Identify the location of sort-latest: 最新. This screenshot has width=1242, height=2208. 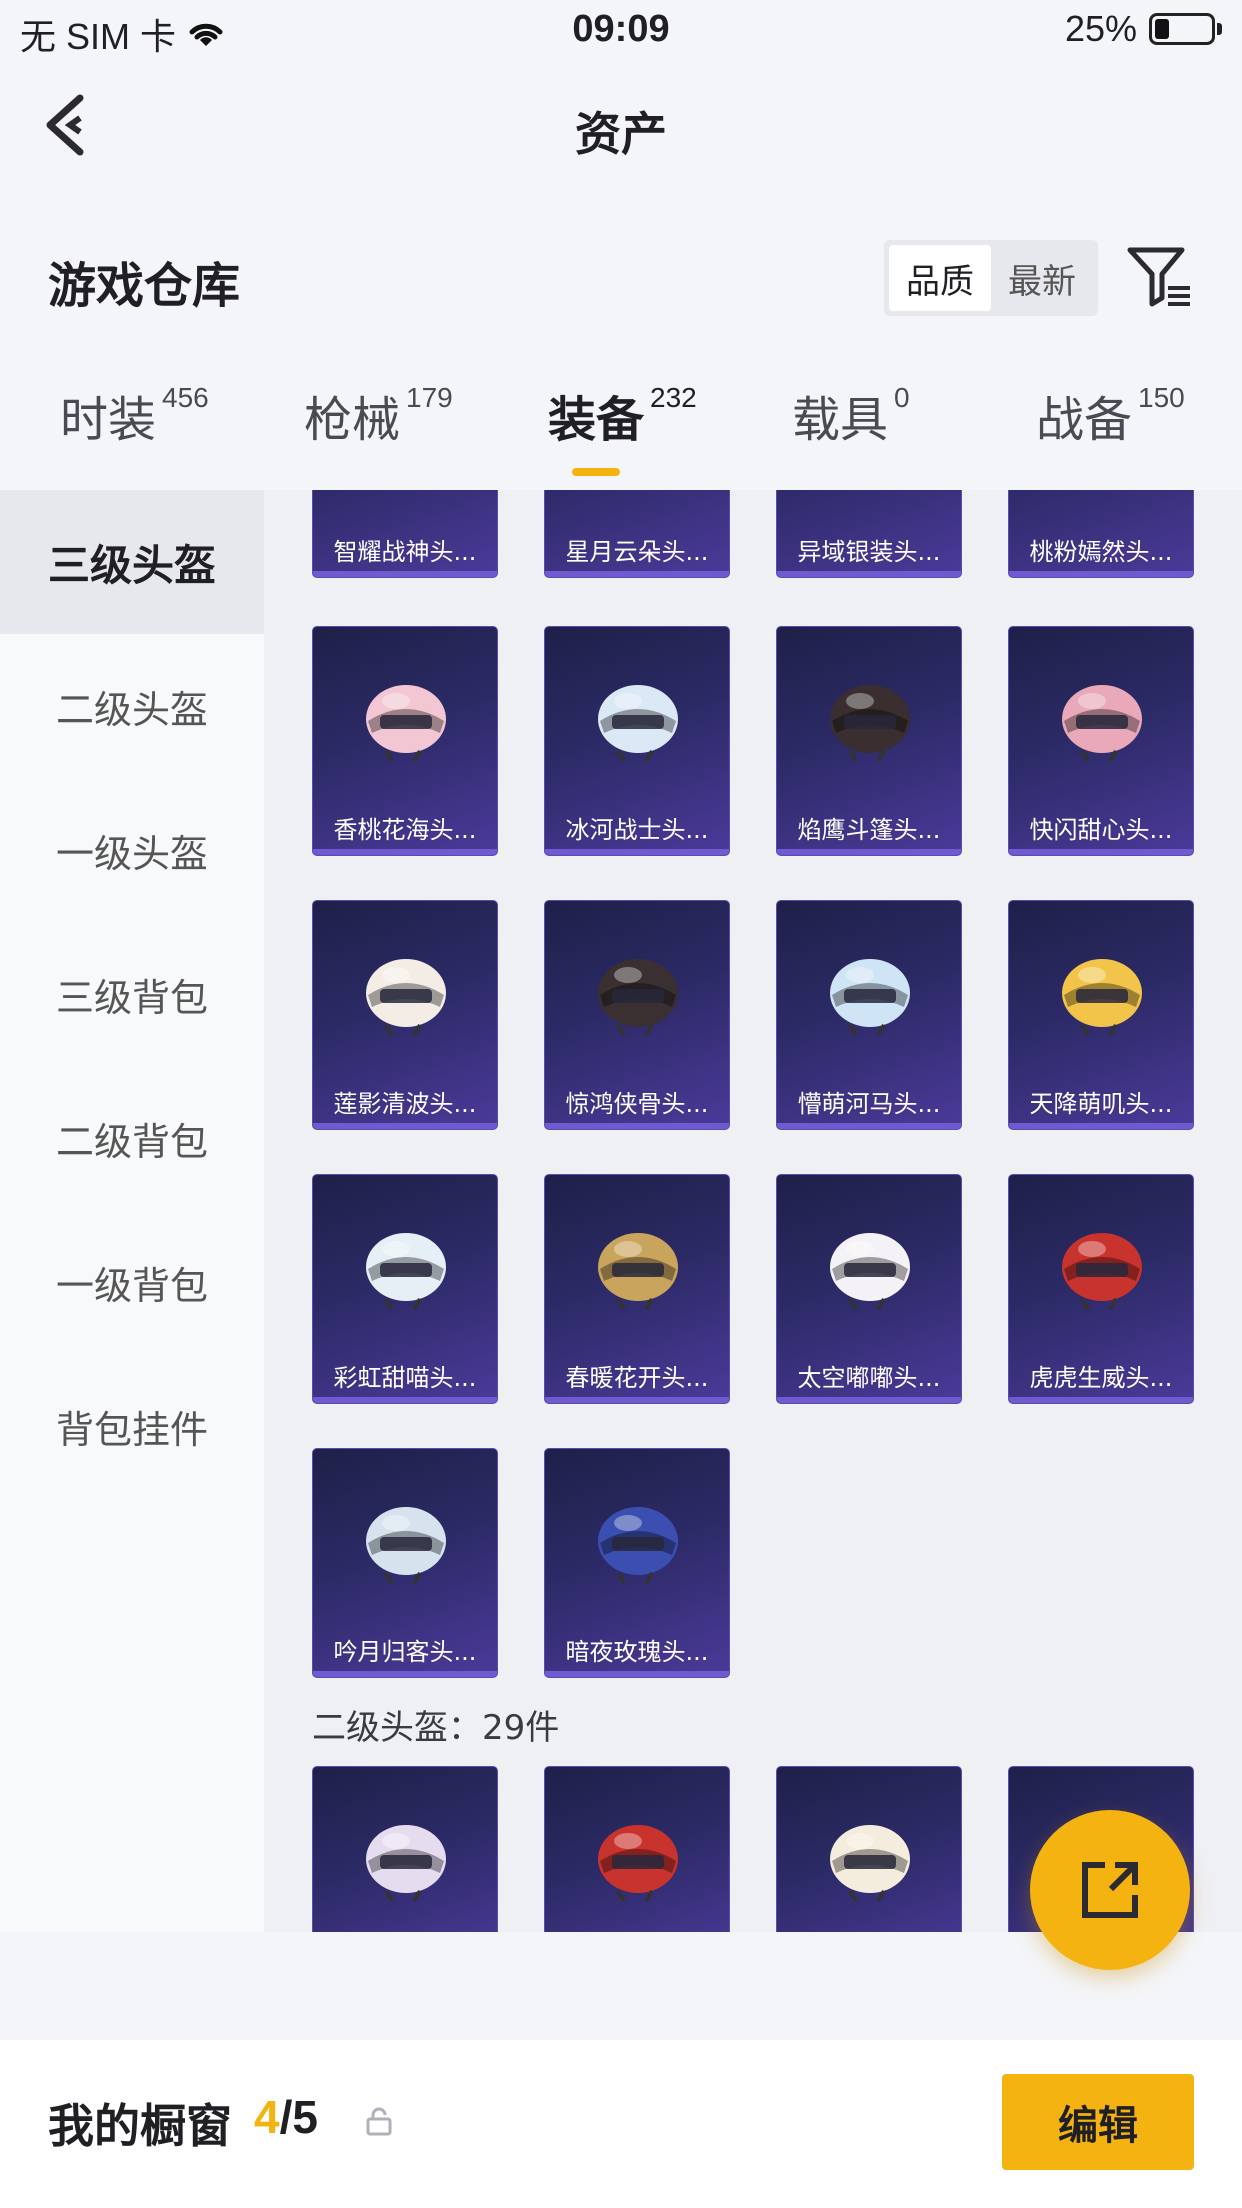
(1042, 278).